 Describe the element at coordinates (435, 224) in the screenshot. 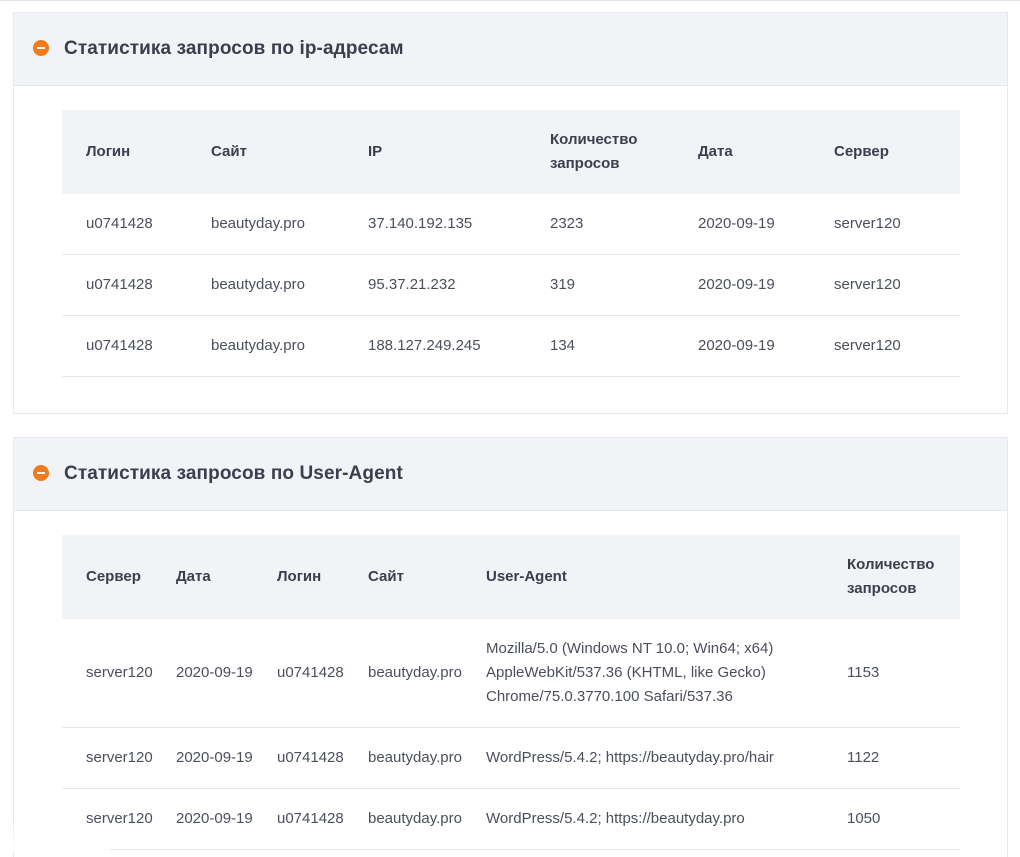

I see `cell-ip: 37.140.192.135` at that location.